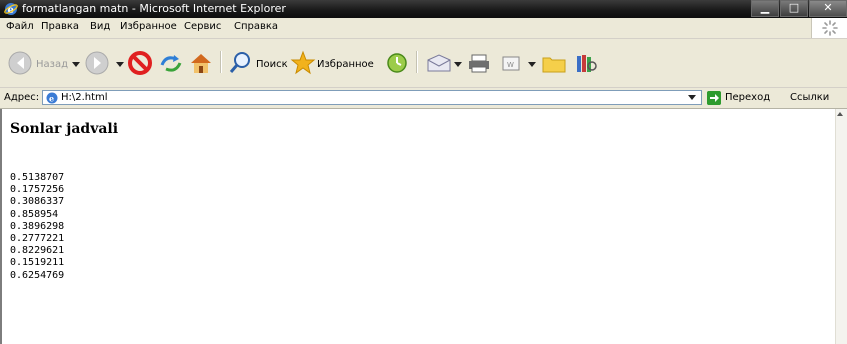 The height and width of the screenshot is (344, 847). Describe the element at coordinates (809, 97) in the screenshot. I see `links-button: Ссылки` at that location.